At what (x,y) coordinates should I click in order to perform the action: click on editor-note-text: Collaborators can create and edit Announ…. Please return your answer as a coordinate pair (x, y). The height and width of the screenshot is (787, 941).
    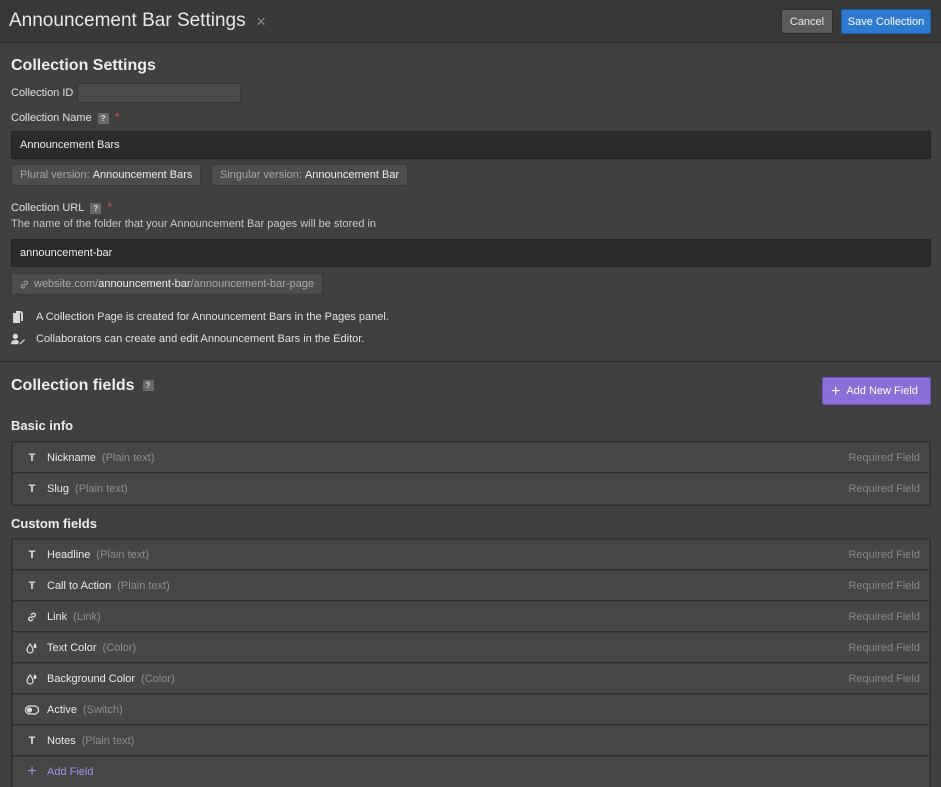
    Looking at the image, I should click on (200, 339).